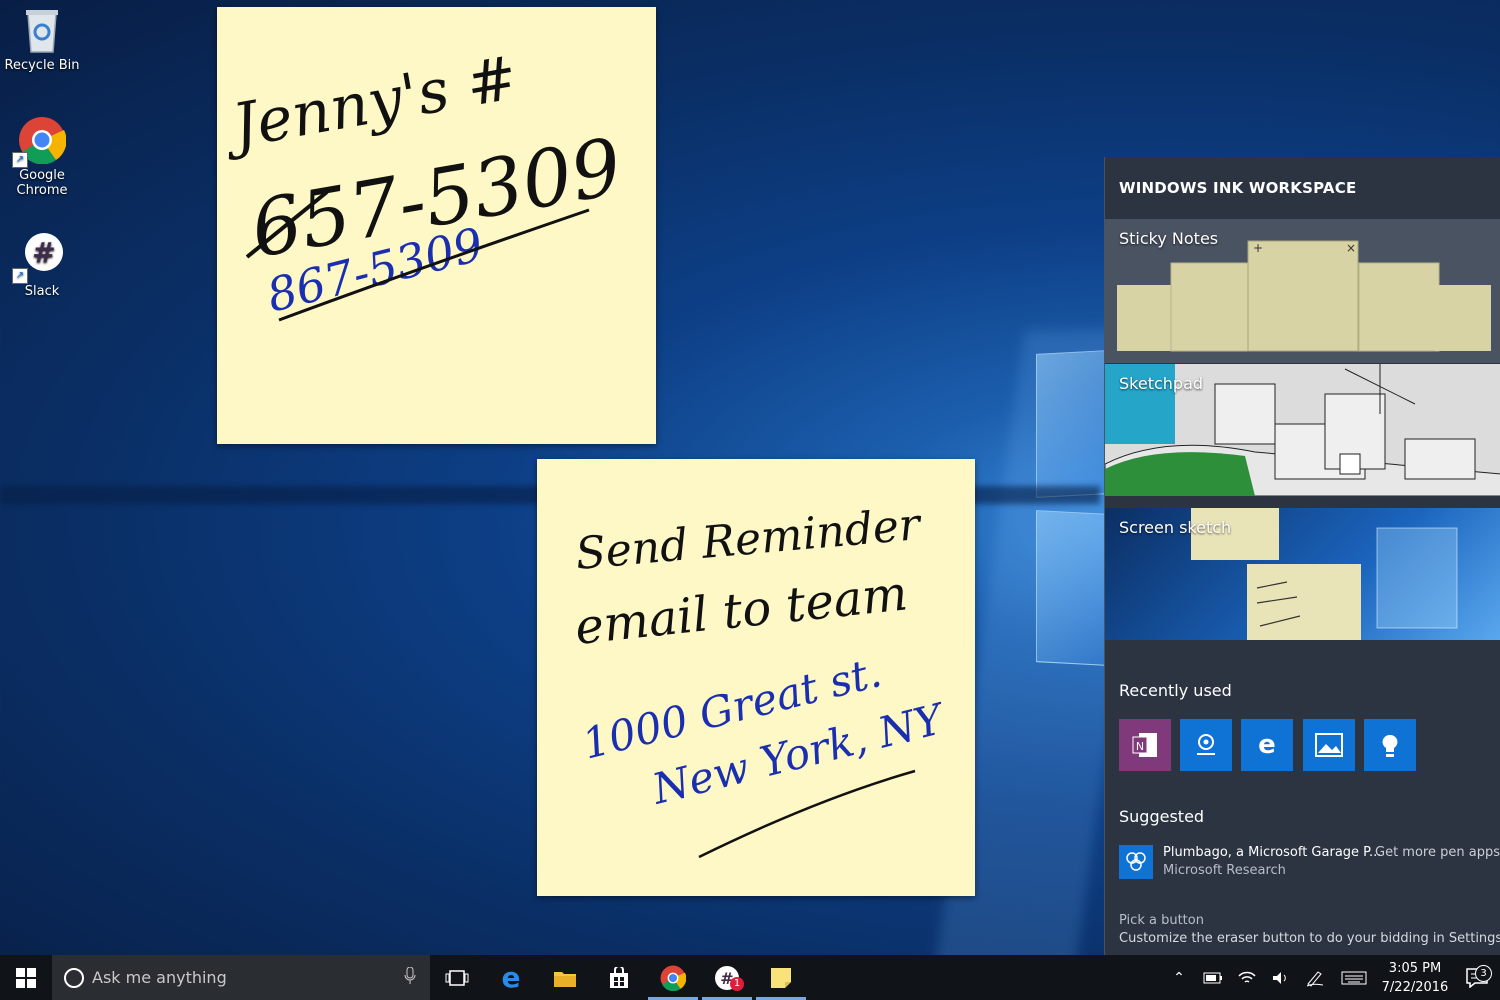  Describe the element at coordinates (1302, 430) in the screenshot. I see `tile-sketchpad: Sketchpad` at that location.